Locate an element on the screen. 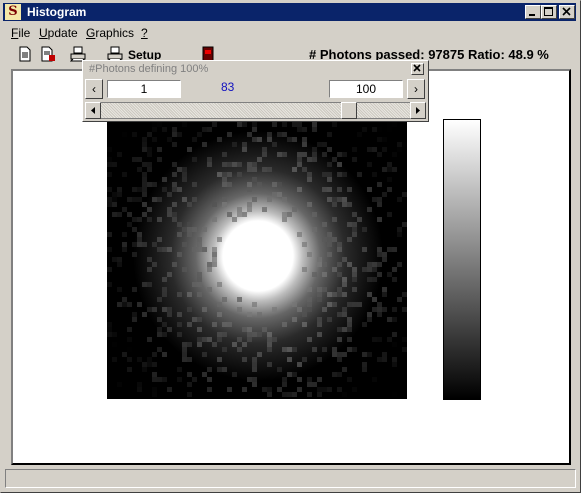 The image size is (581, 493). title-bar: S Histogram is located at coordinates (289, 12).